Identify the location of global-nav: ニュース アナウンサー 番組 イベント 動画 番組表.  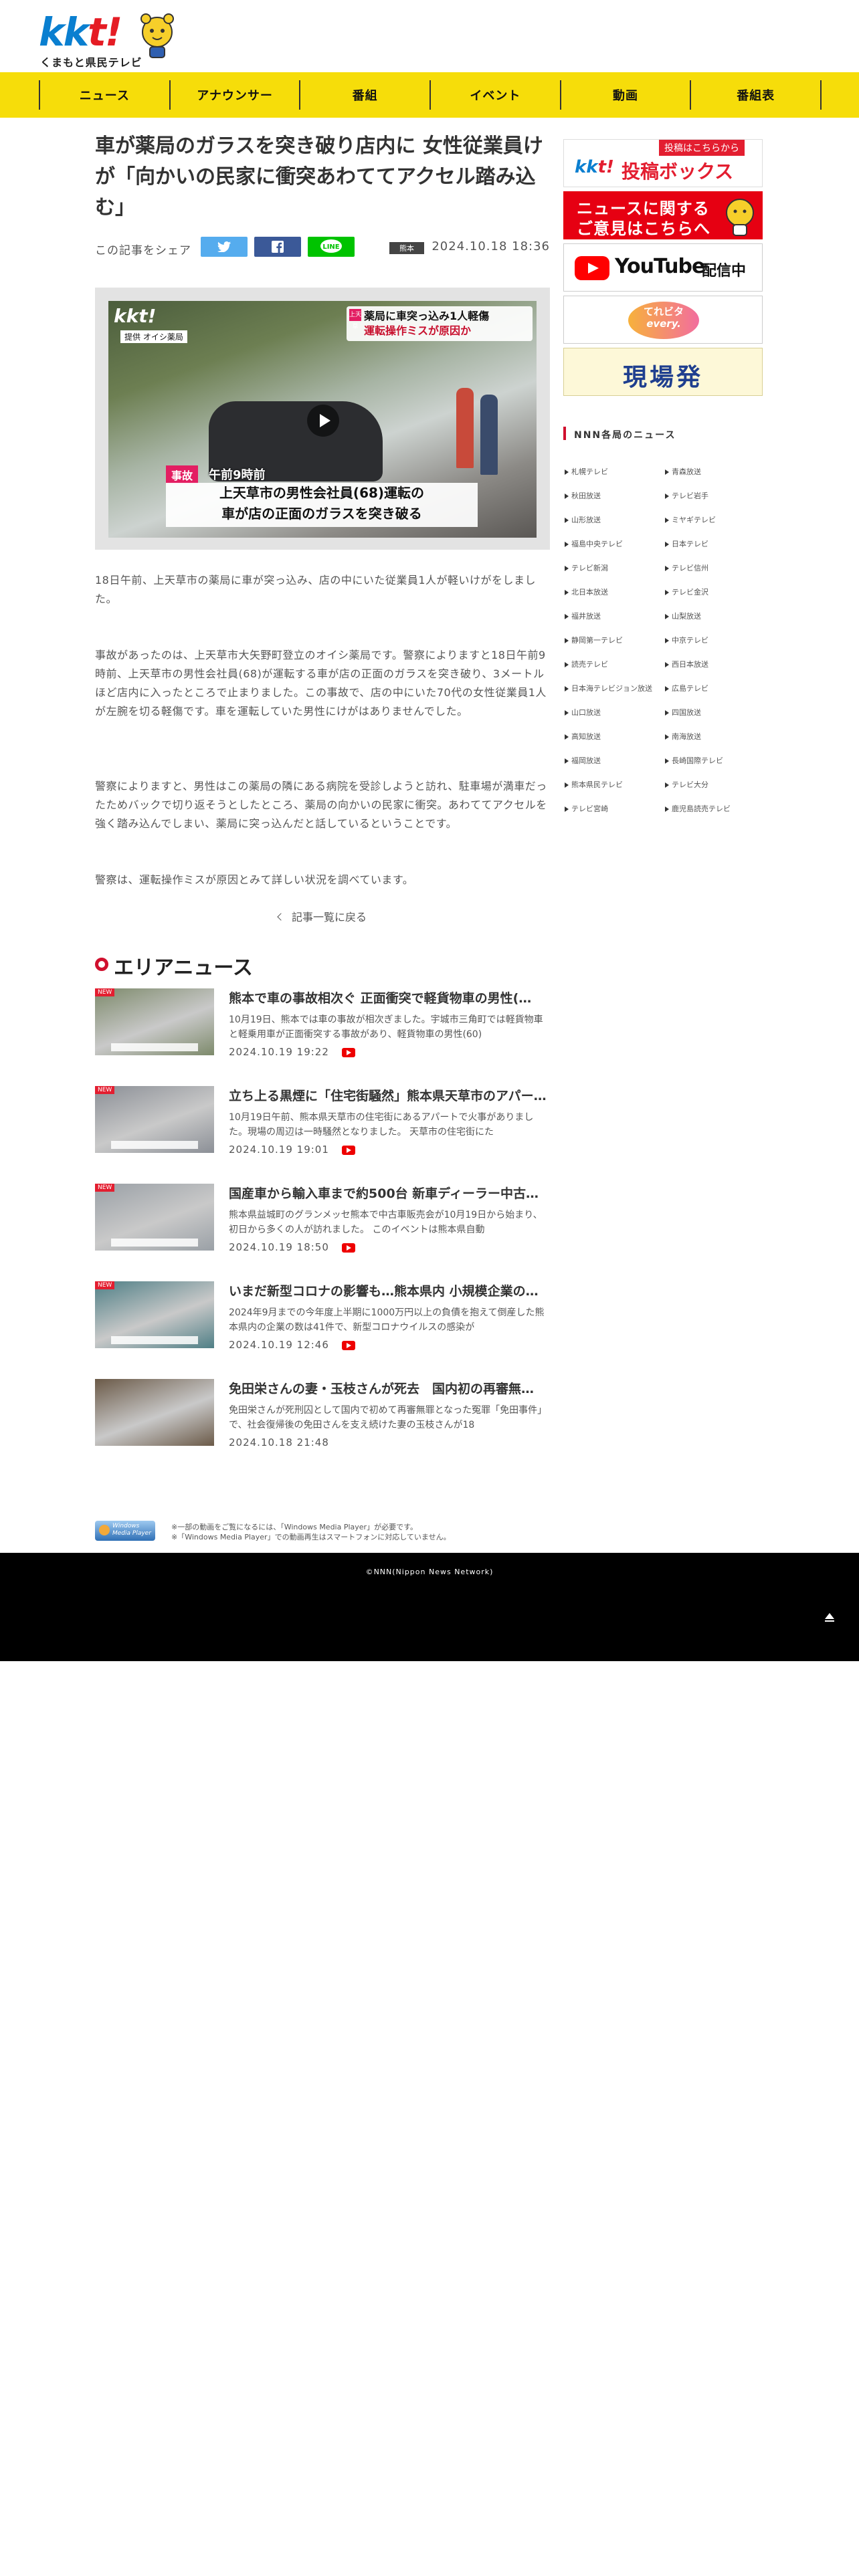
(429, 95).